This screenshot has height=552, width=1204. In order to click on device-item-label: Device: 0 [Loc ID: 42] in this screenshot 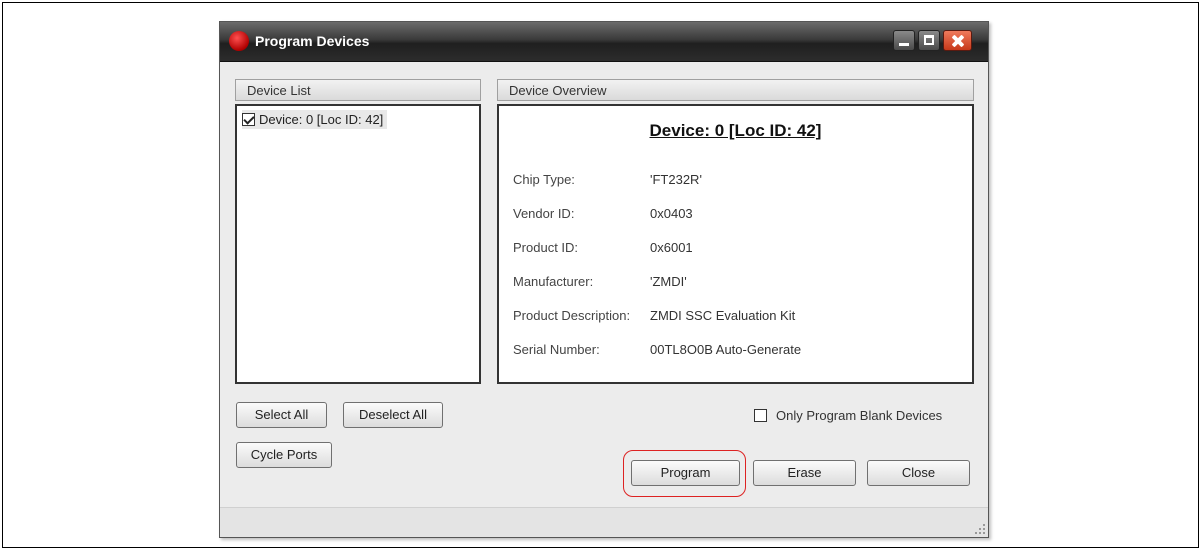, I will do `click(321, 119)`.